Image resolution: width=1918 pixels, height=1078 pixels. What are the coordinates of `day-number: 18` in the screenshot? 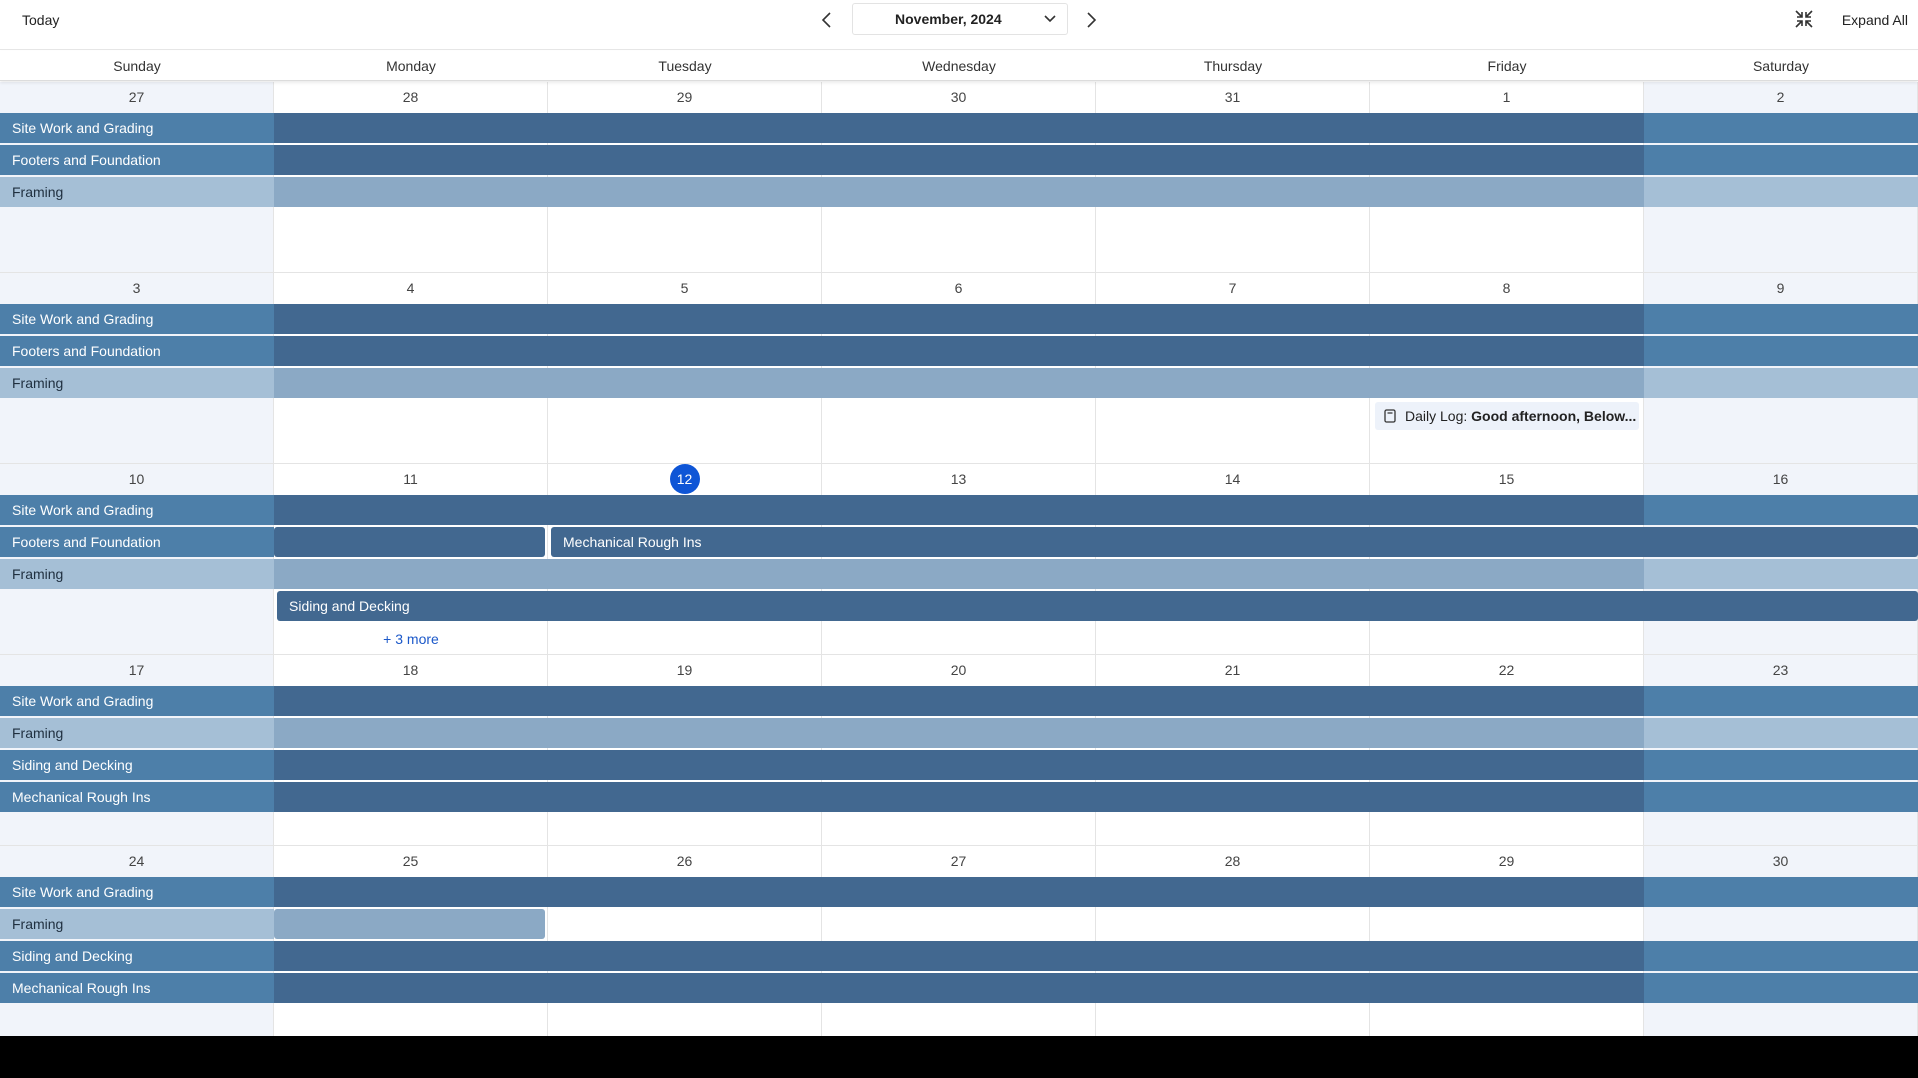 It's located at (410, 670).